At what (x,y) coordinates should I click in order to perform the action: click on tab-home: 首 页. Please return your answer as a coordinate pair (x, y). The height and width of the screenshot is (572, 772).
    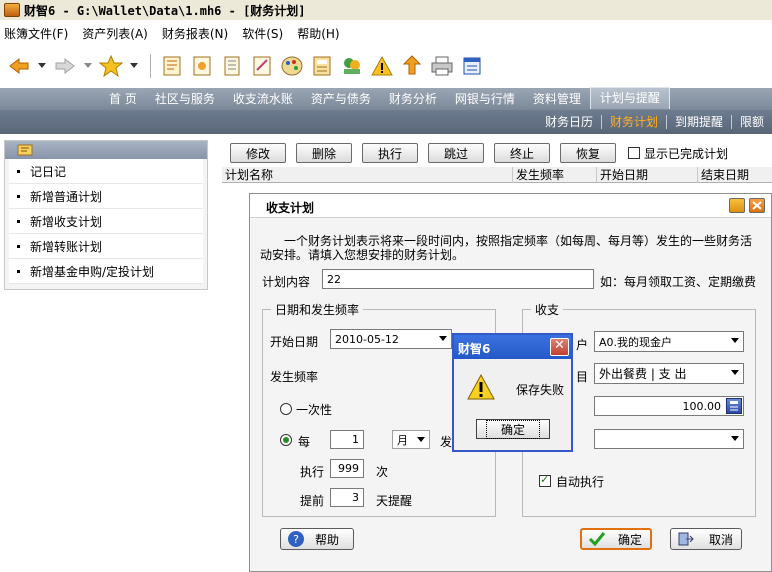
    Looking at the image, I should click on (123, 99).